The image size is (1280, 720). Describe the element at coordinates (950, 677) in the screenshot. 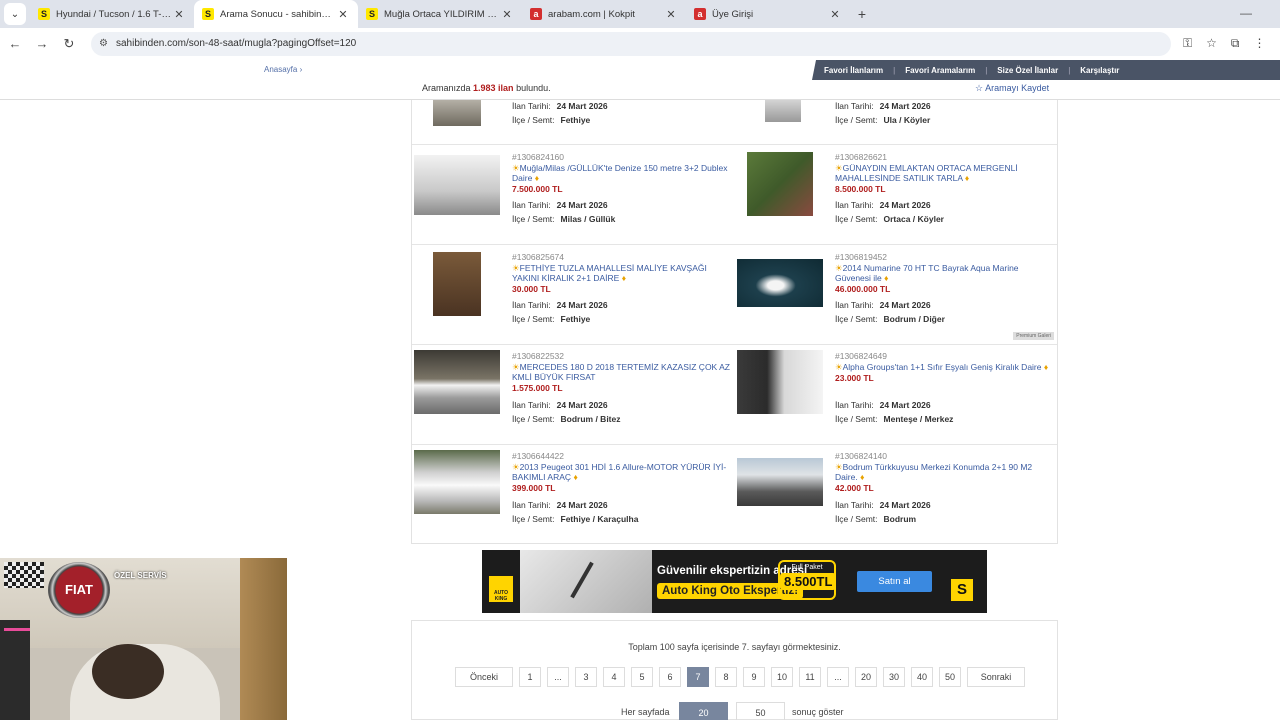

I see `page-number-button: 50` at that location.